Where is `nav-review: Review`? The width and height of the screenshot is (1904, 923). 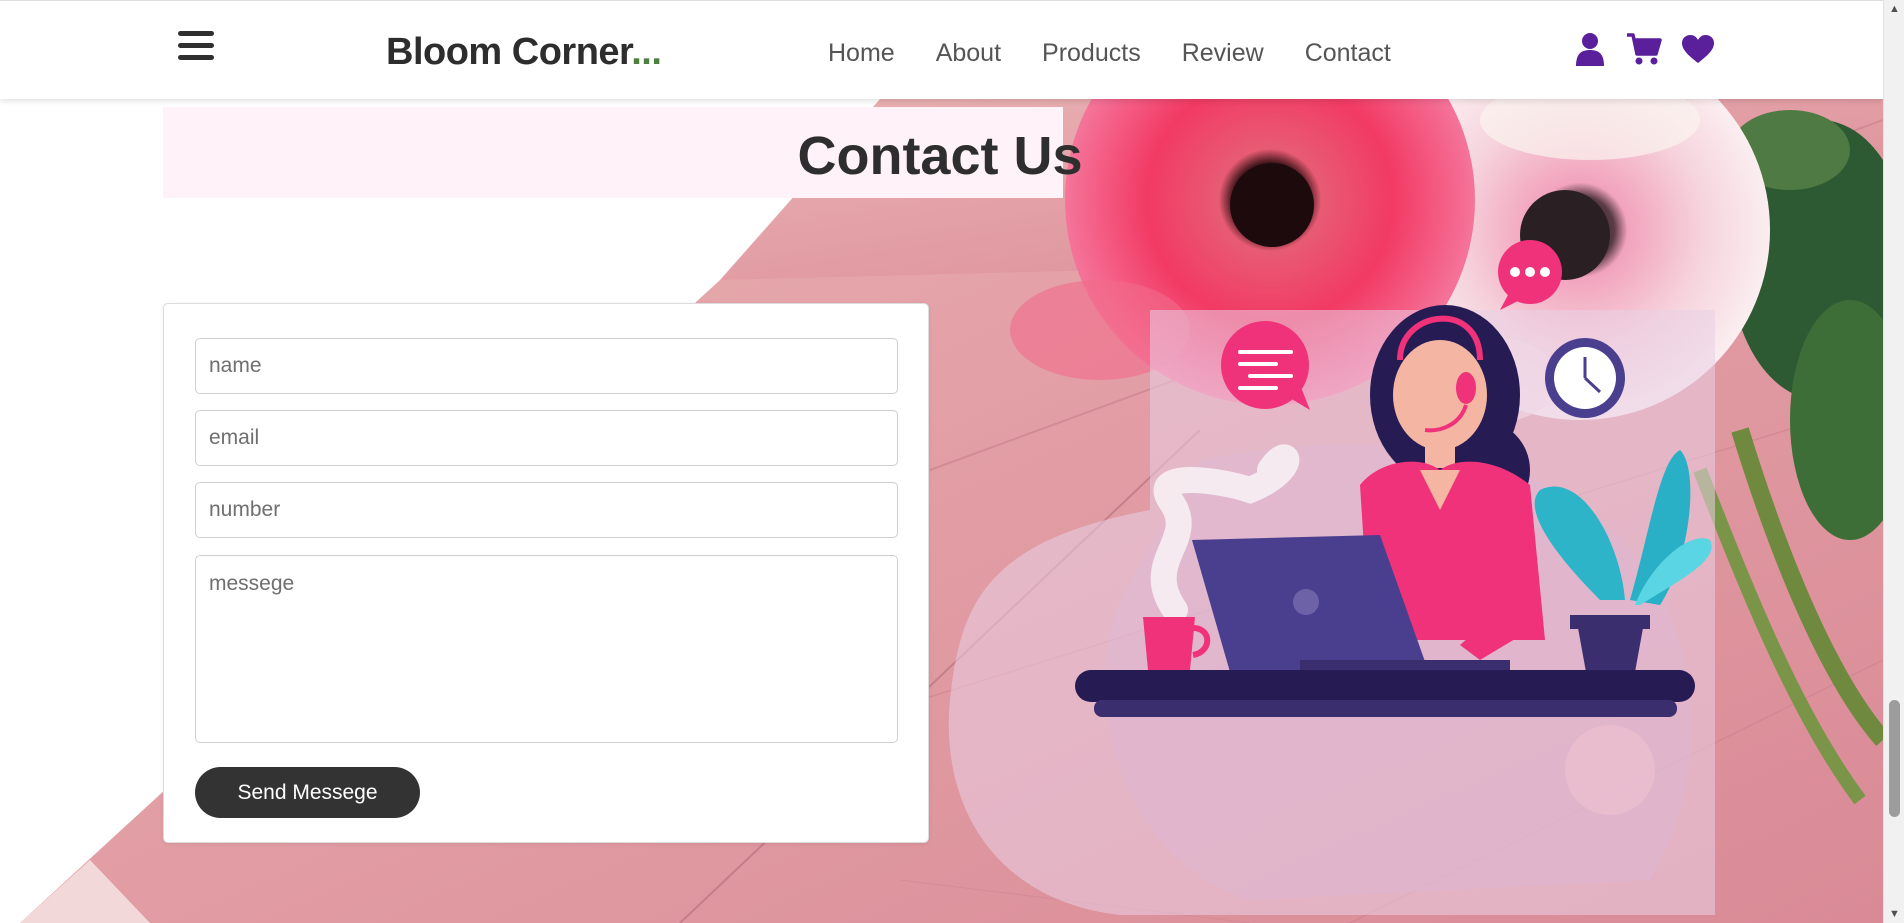 nav-review: Review is located at coordinates (1223, 53).